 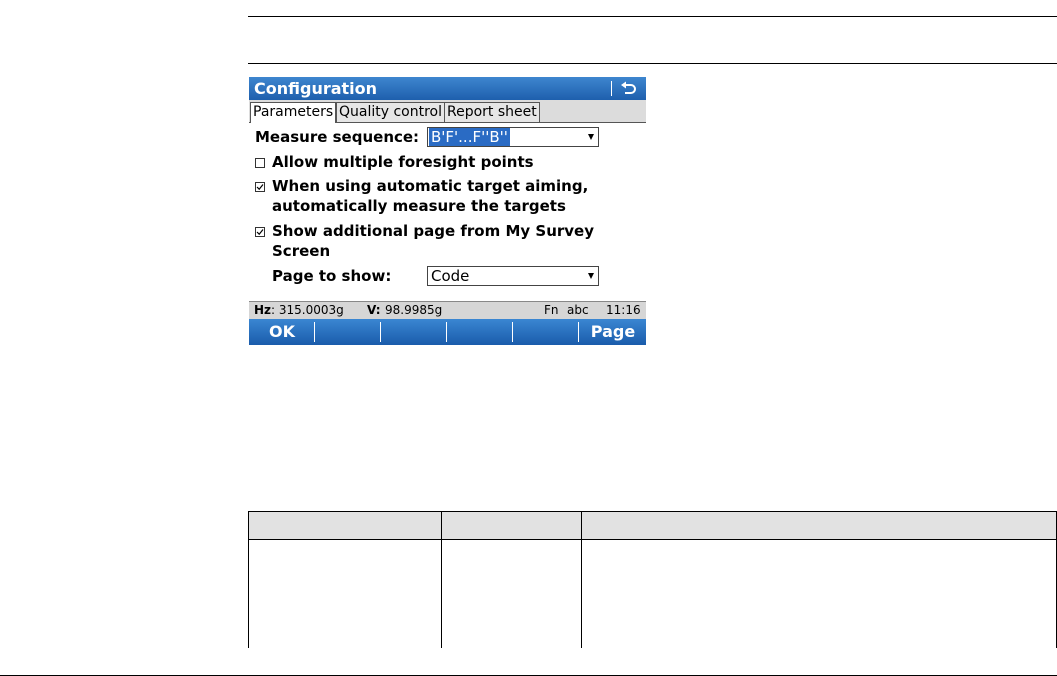 I want to click on tab-report-sheet: Report sheet, so click(x=492, y=112).